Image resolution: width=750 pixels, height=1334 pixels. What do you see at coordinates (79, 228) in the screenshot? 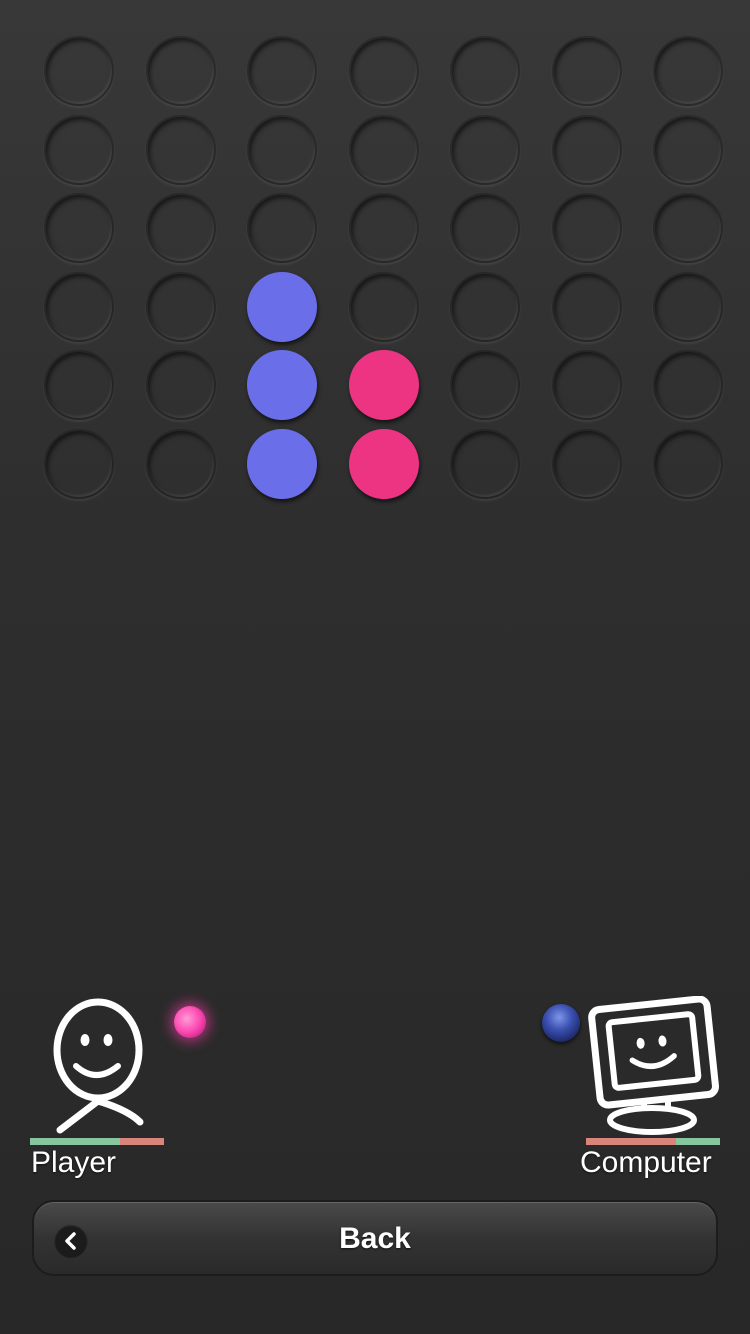
I see `board-cell-r3-c1` at bounding box center [79, 228].